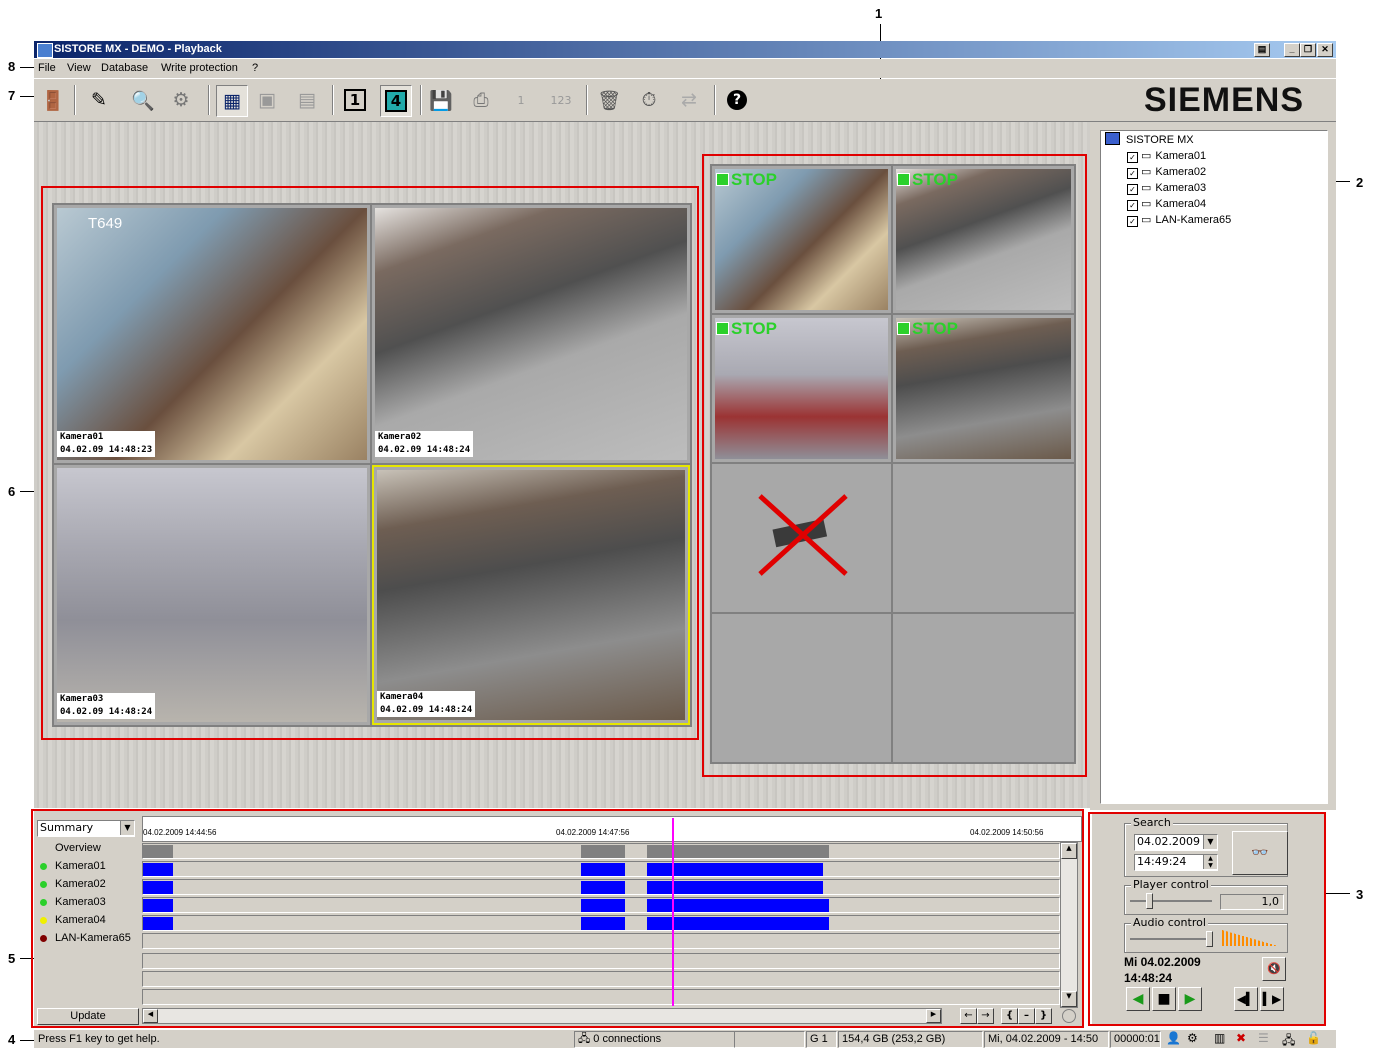 The image size is (1374, 1052). I want to click on network-status-icon: 🖧, so click(1288, 1041).